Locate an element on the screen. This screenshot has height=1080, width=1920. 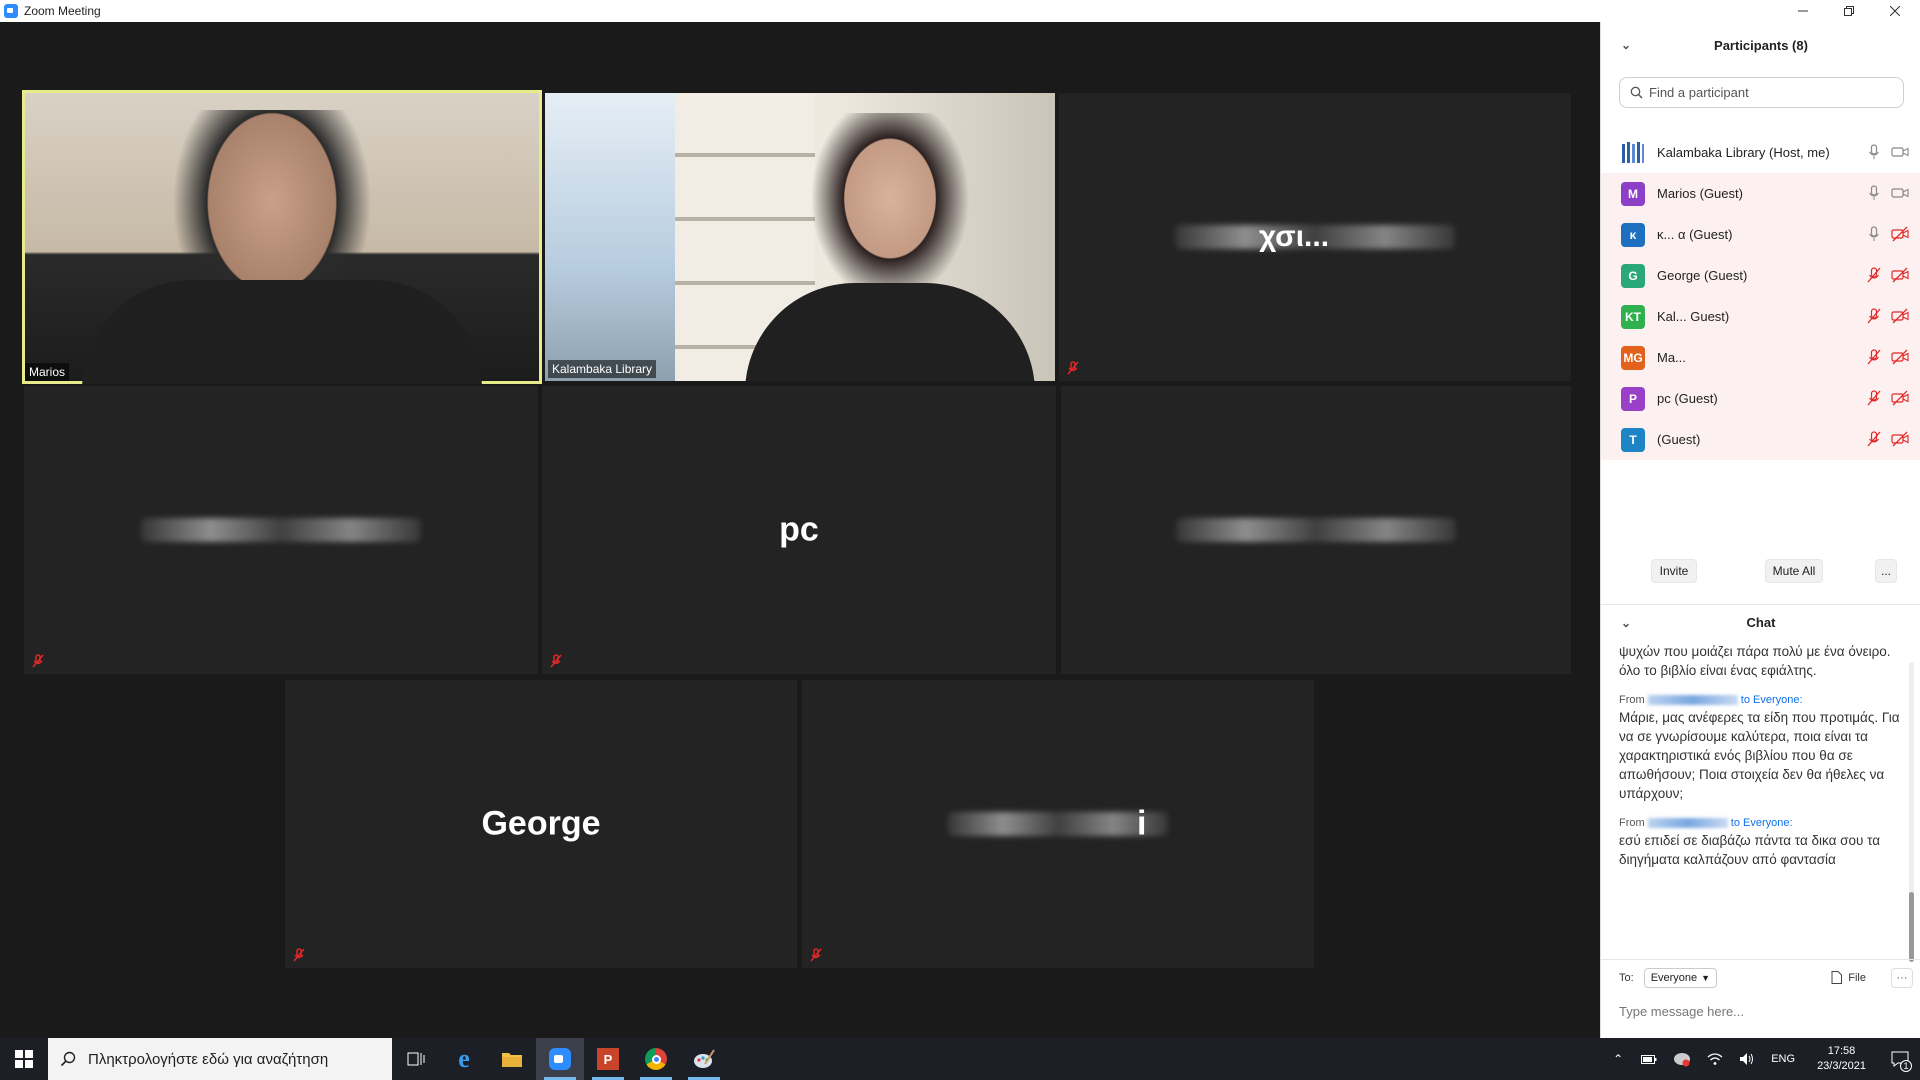
taskbar-search: Πληκτρολογήστε εδώ για αναζήτηση is located at coordinates (220, 1059).